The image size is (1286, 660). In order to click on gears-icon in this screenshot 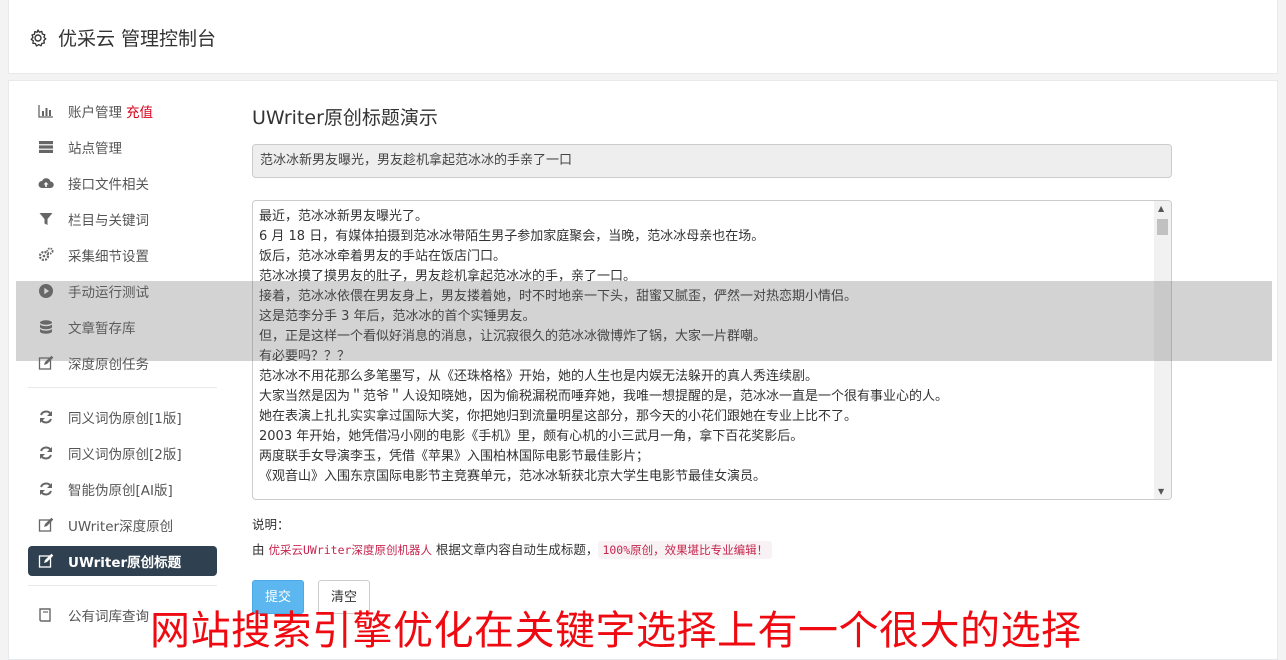, I will do `click(46, 255)`.